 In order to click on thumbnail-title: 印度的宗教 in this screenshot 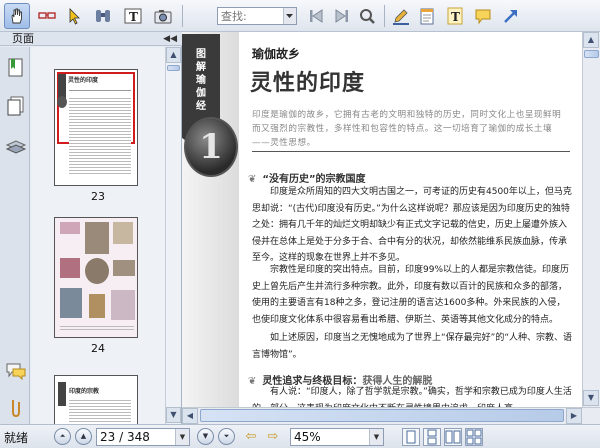, I will do `click(84, 391)`.